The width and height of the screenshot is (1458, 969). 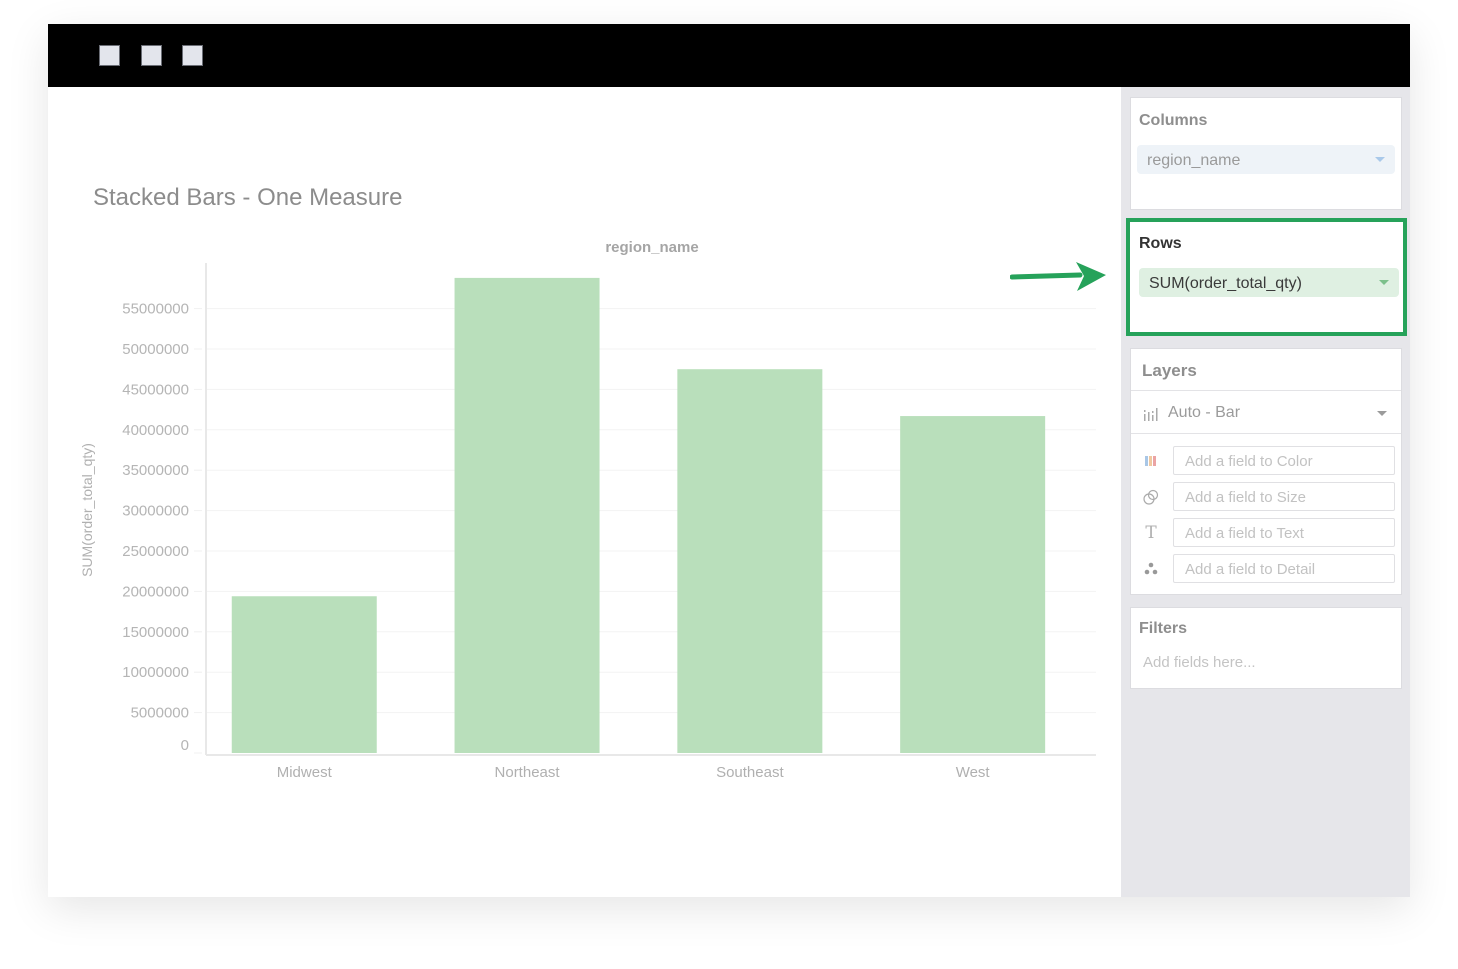 I want to click on rows-title: Rows, so click(x=1160, y=243).